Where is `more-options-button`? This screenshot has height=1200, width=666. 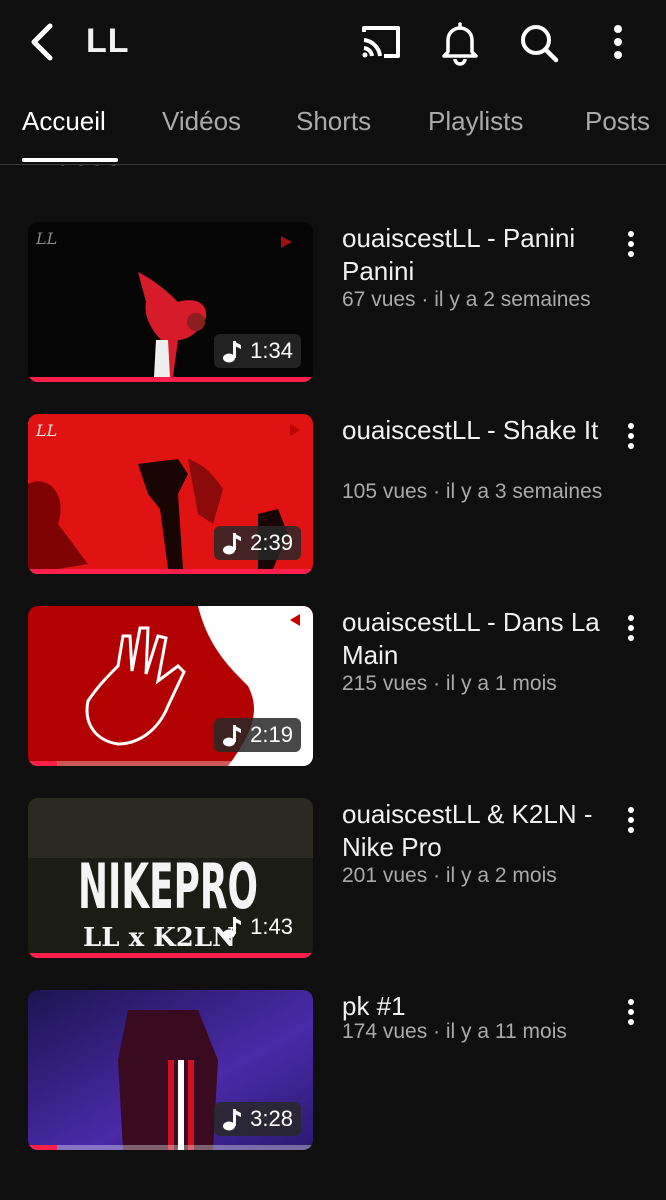 more-options-button is located at coordinates (618, 42).